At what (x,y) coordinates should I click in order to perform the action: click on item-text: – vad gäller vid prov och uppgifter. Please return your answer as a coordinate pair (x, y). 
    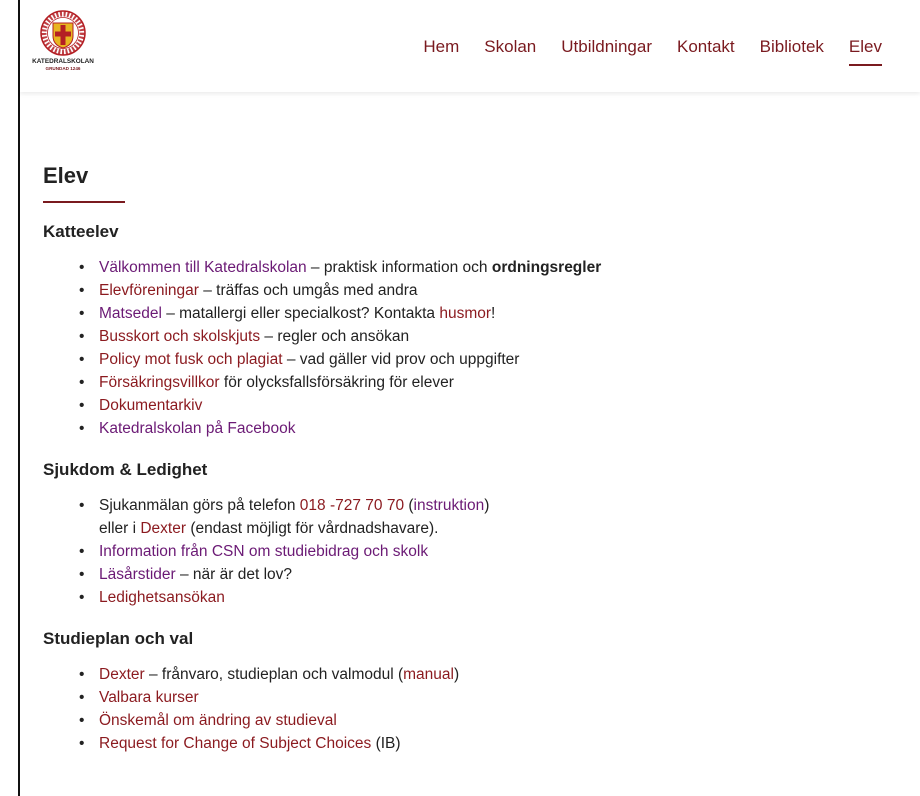
    Looking at the image, I should click on (401, 359).